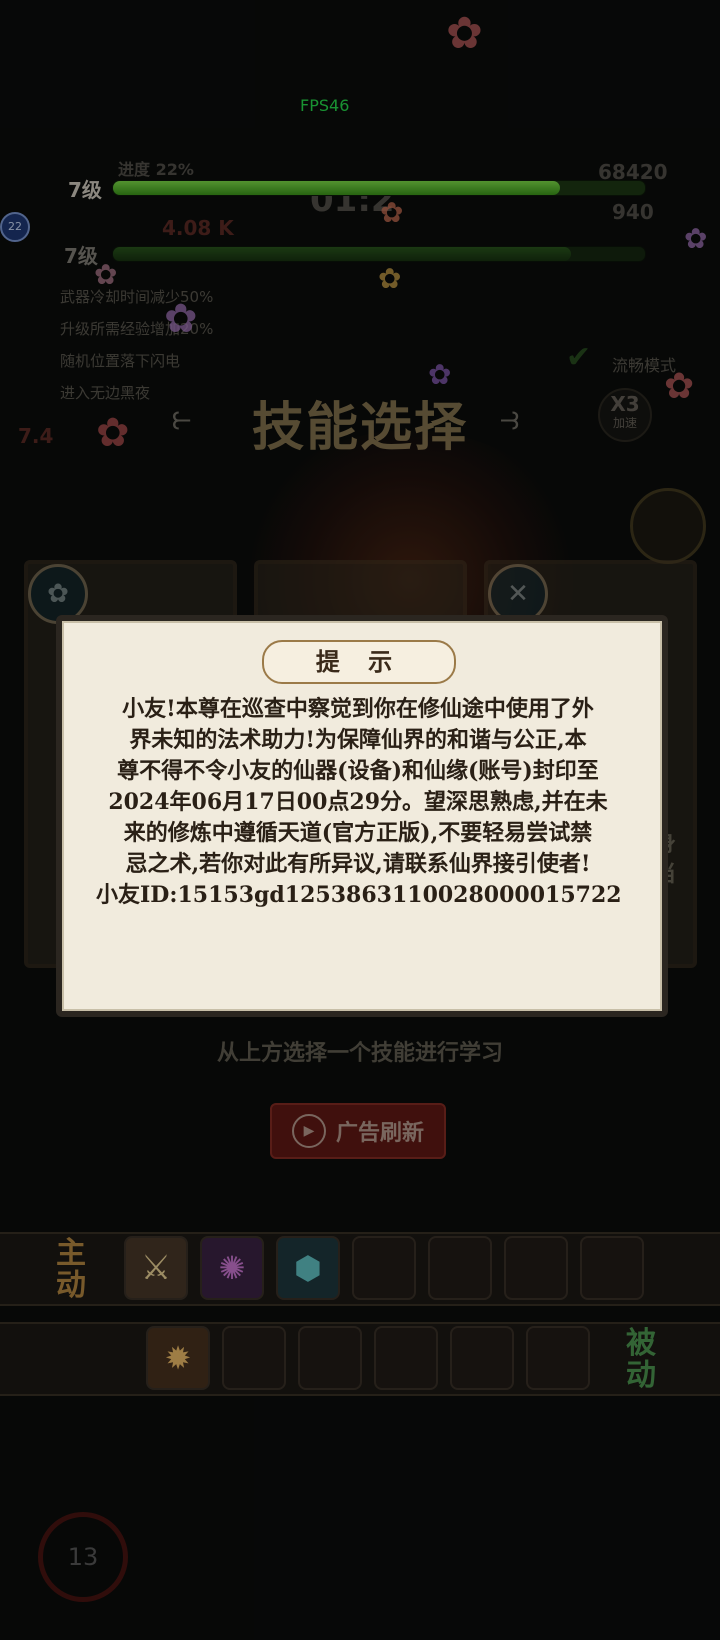 The image size is (720, 1640). Describe the element at coordinates (359, 662) in the screenshot. I see `dialog-title: 提 示` at that location.